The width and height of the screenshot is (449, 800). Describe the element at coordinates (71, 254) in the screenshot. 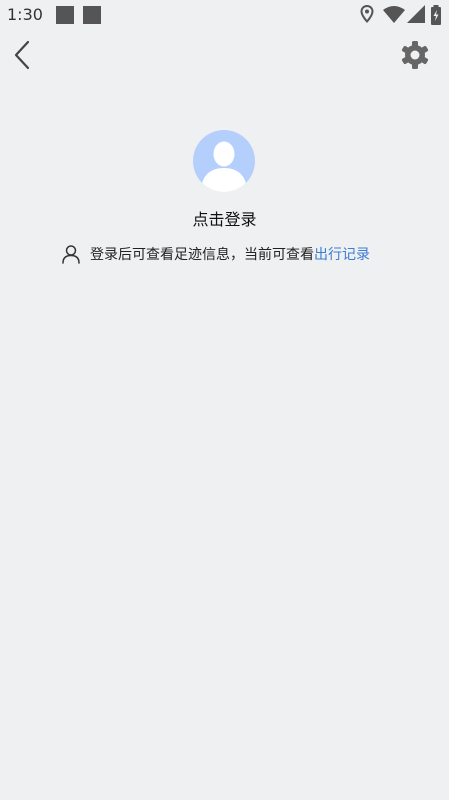

I see `user-icon` at that location.